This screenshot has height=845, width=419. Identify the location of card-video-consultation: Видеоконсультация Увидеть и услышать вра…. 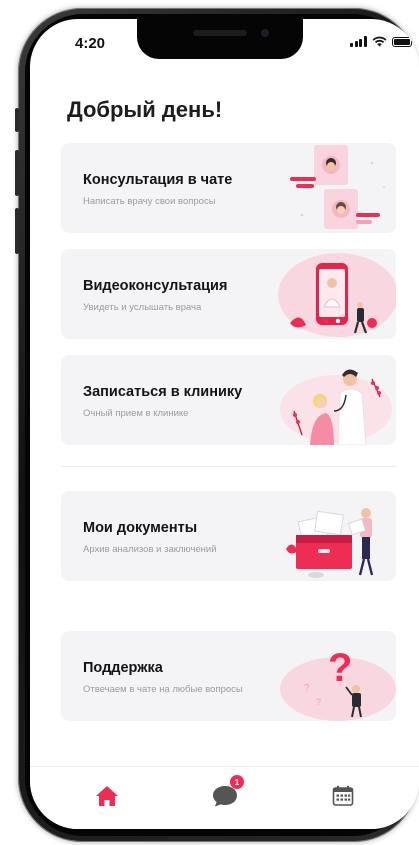
(228, 294).